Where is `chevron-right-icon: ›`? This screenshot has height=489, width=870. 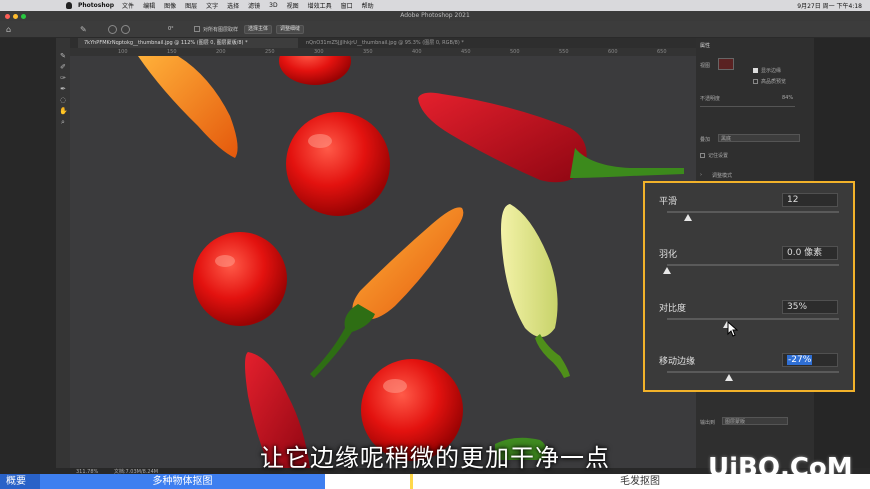
chevron-right-icon: › is located at coordinates (701, 175).